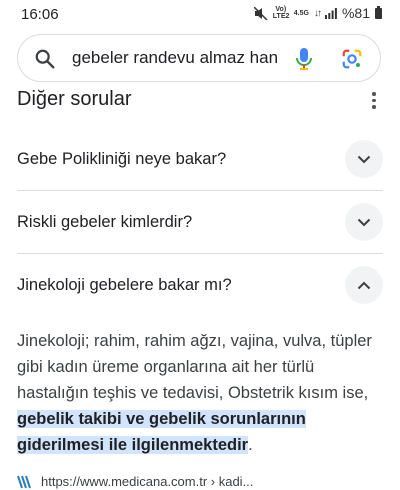 The height and width of the screenshot is (490, 400). I want to click on collapse-button, so click(364, 285).